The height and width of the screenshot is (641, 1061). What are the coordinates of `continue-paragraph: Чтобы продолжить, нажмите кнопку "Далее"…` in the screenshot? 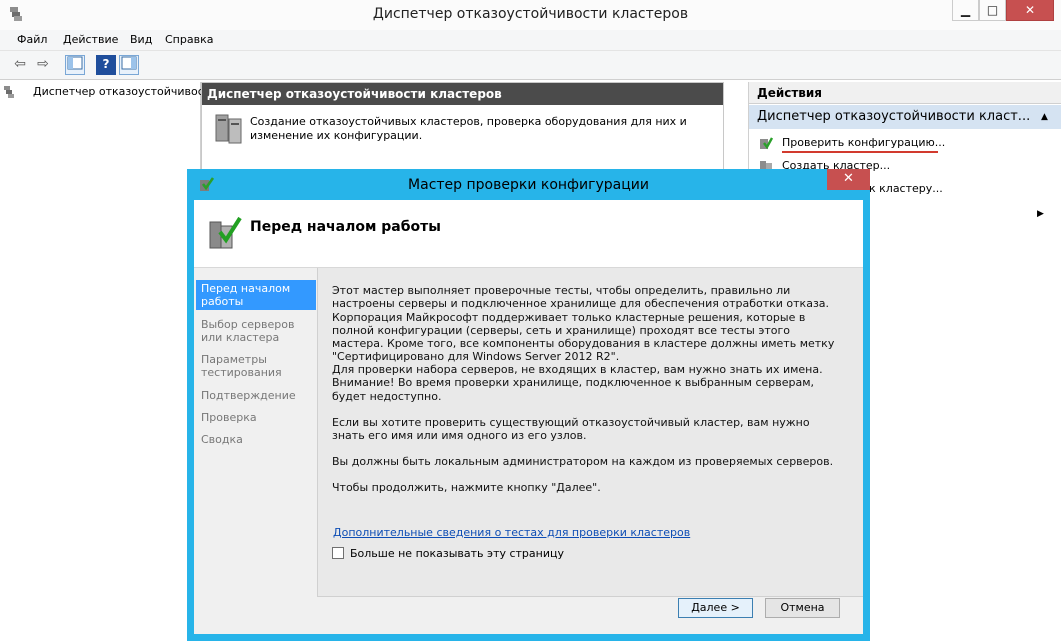 It's located at (466, 487).